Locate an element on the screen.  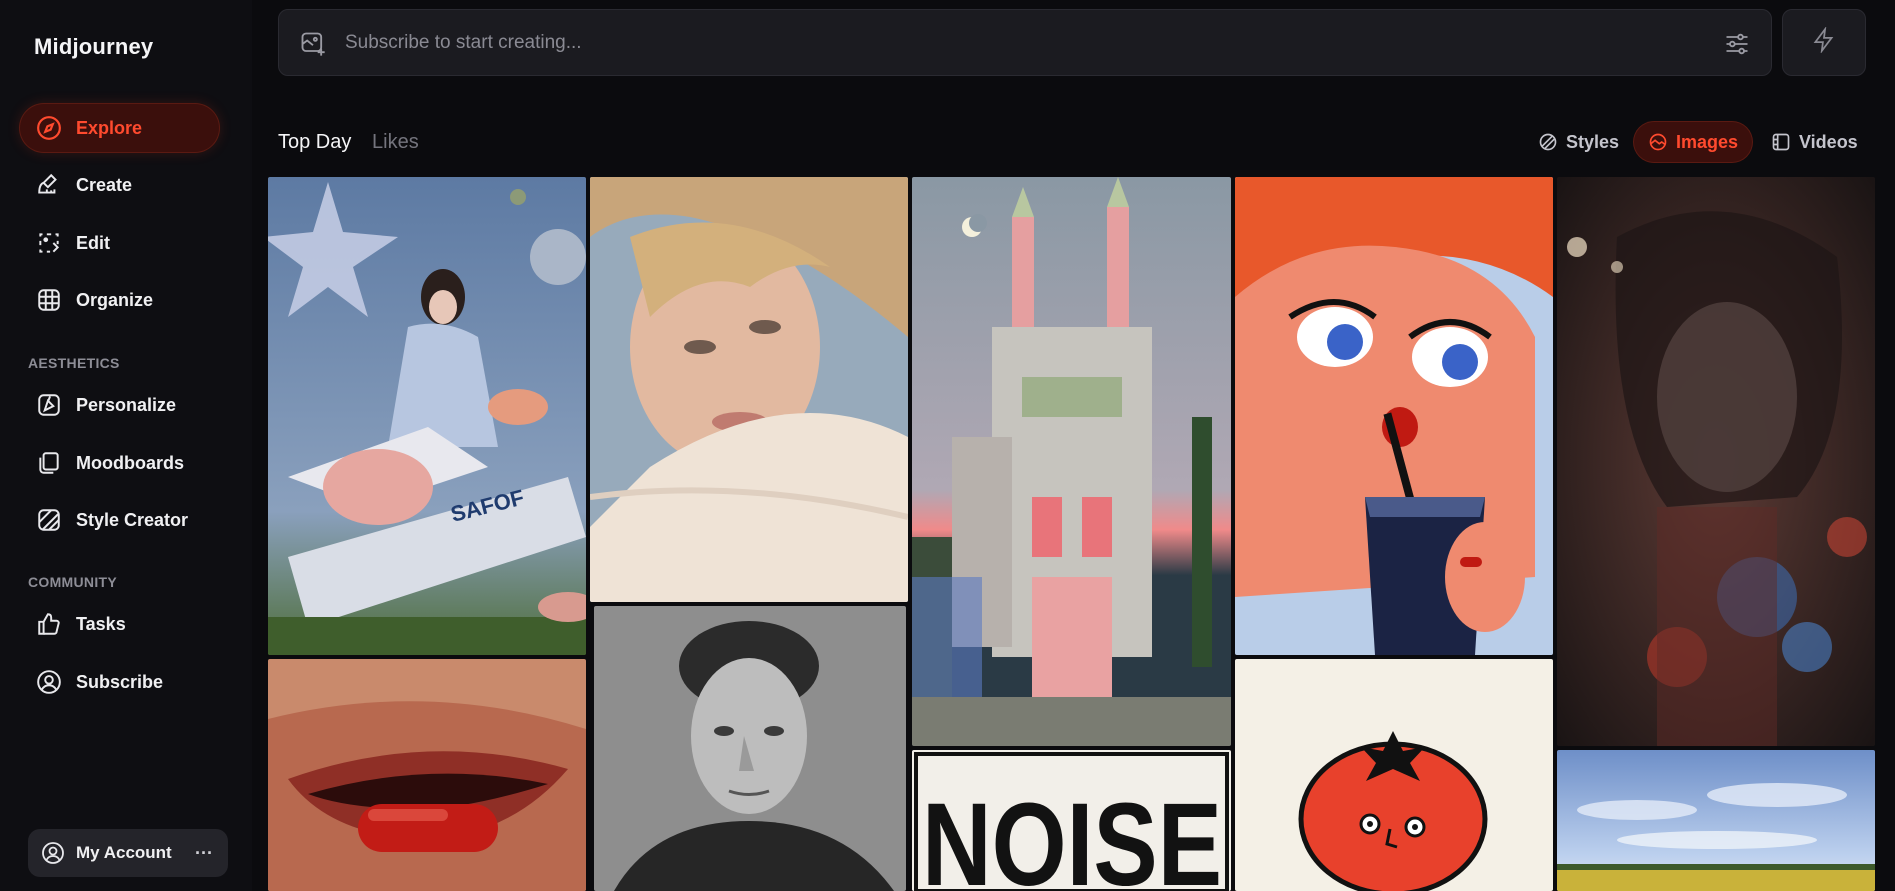
gallery-tile-tomato-character is located at coordinates (1394, 775).